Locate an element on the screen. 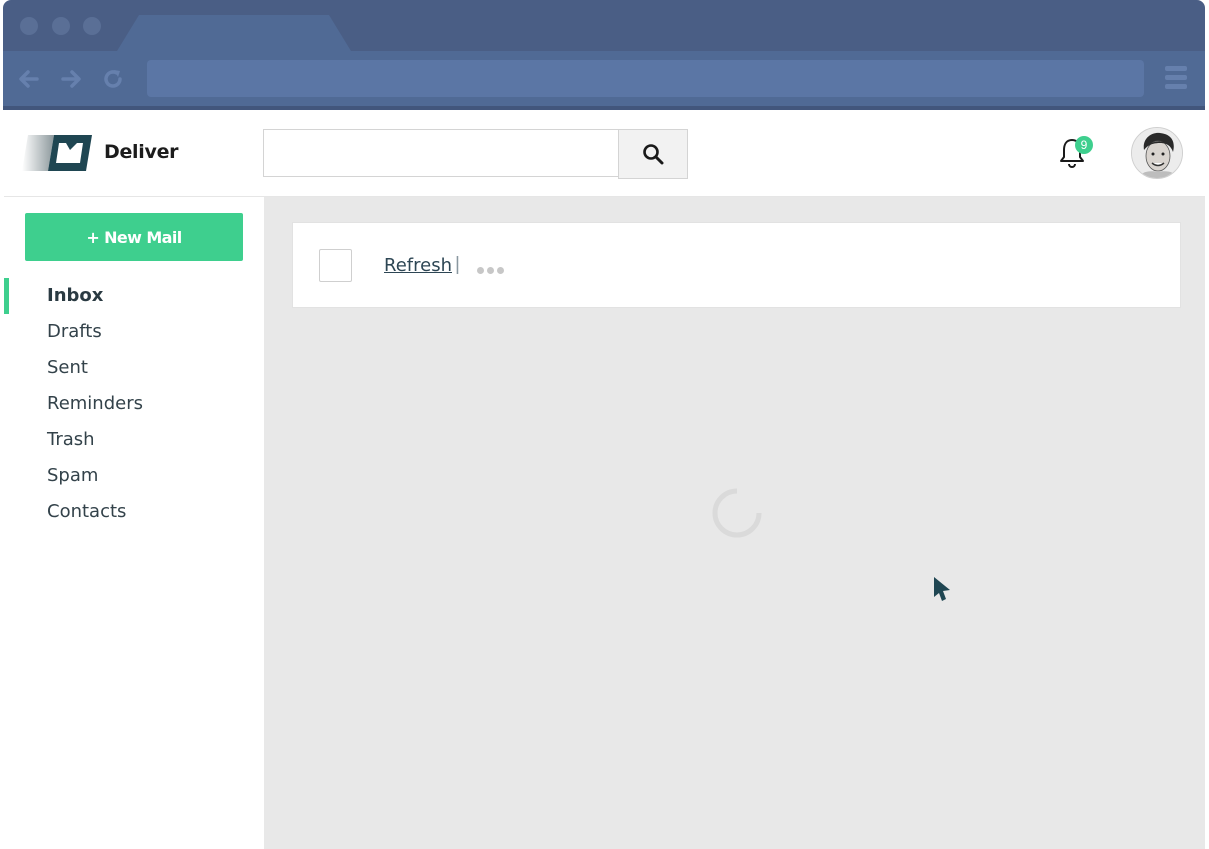 This screenshot has height=849, width=1209. back-arrow-icon is located at coordinates (29, 79).